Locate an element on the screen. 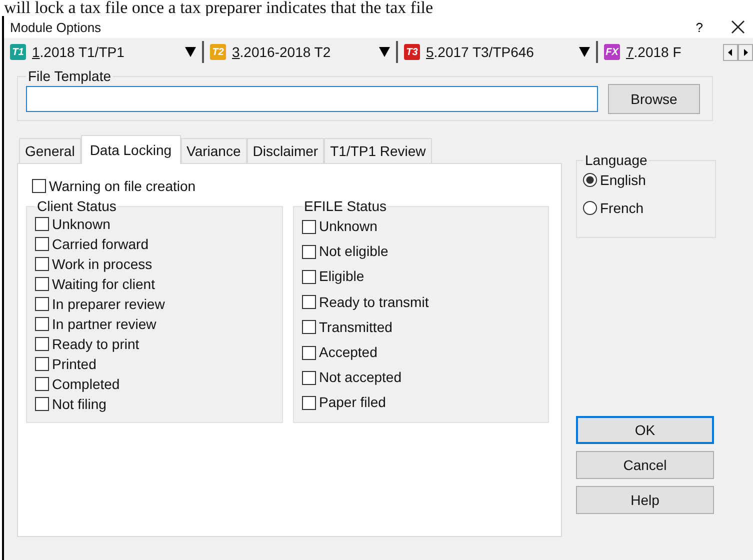 The width and height of the screenshot is (753, 560). tab: General is located at coordinates (50, 150).